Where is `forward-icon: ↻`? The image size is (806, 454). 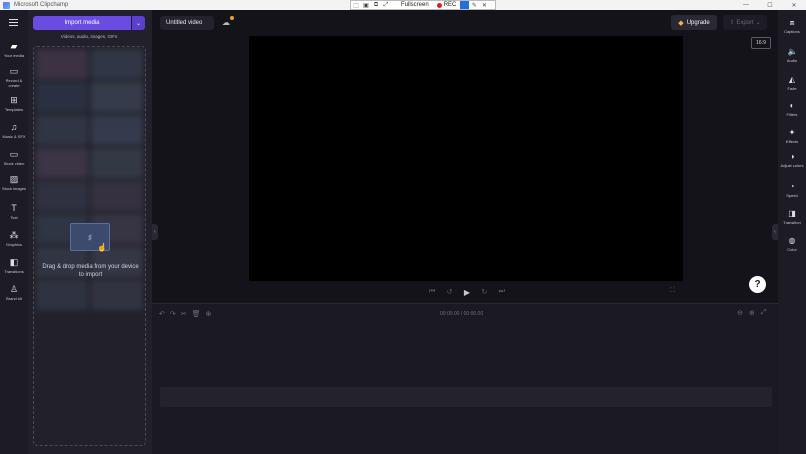 forward-icon: ↻ is located at coordinates (484, 292).